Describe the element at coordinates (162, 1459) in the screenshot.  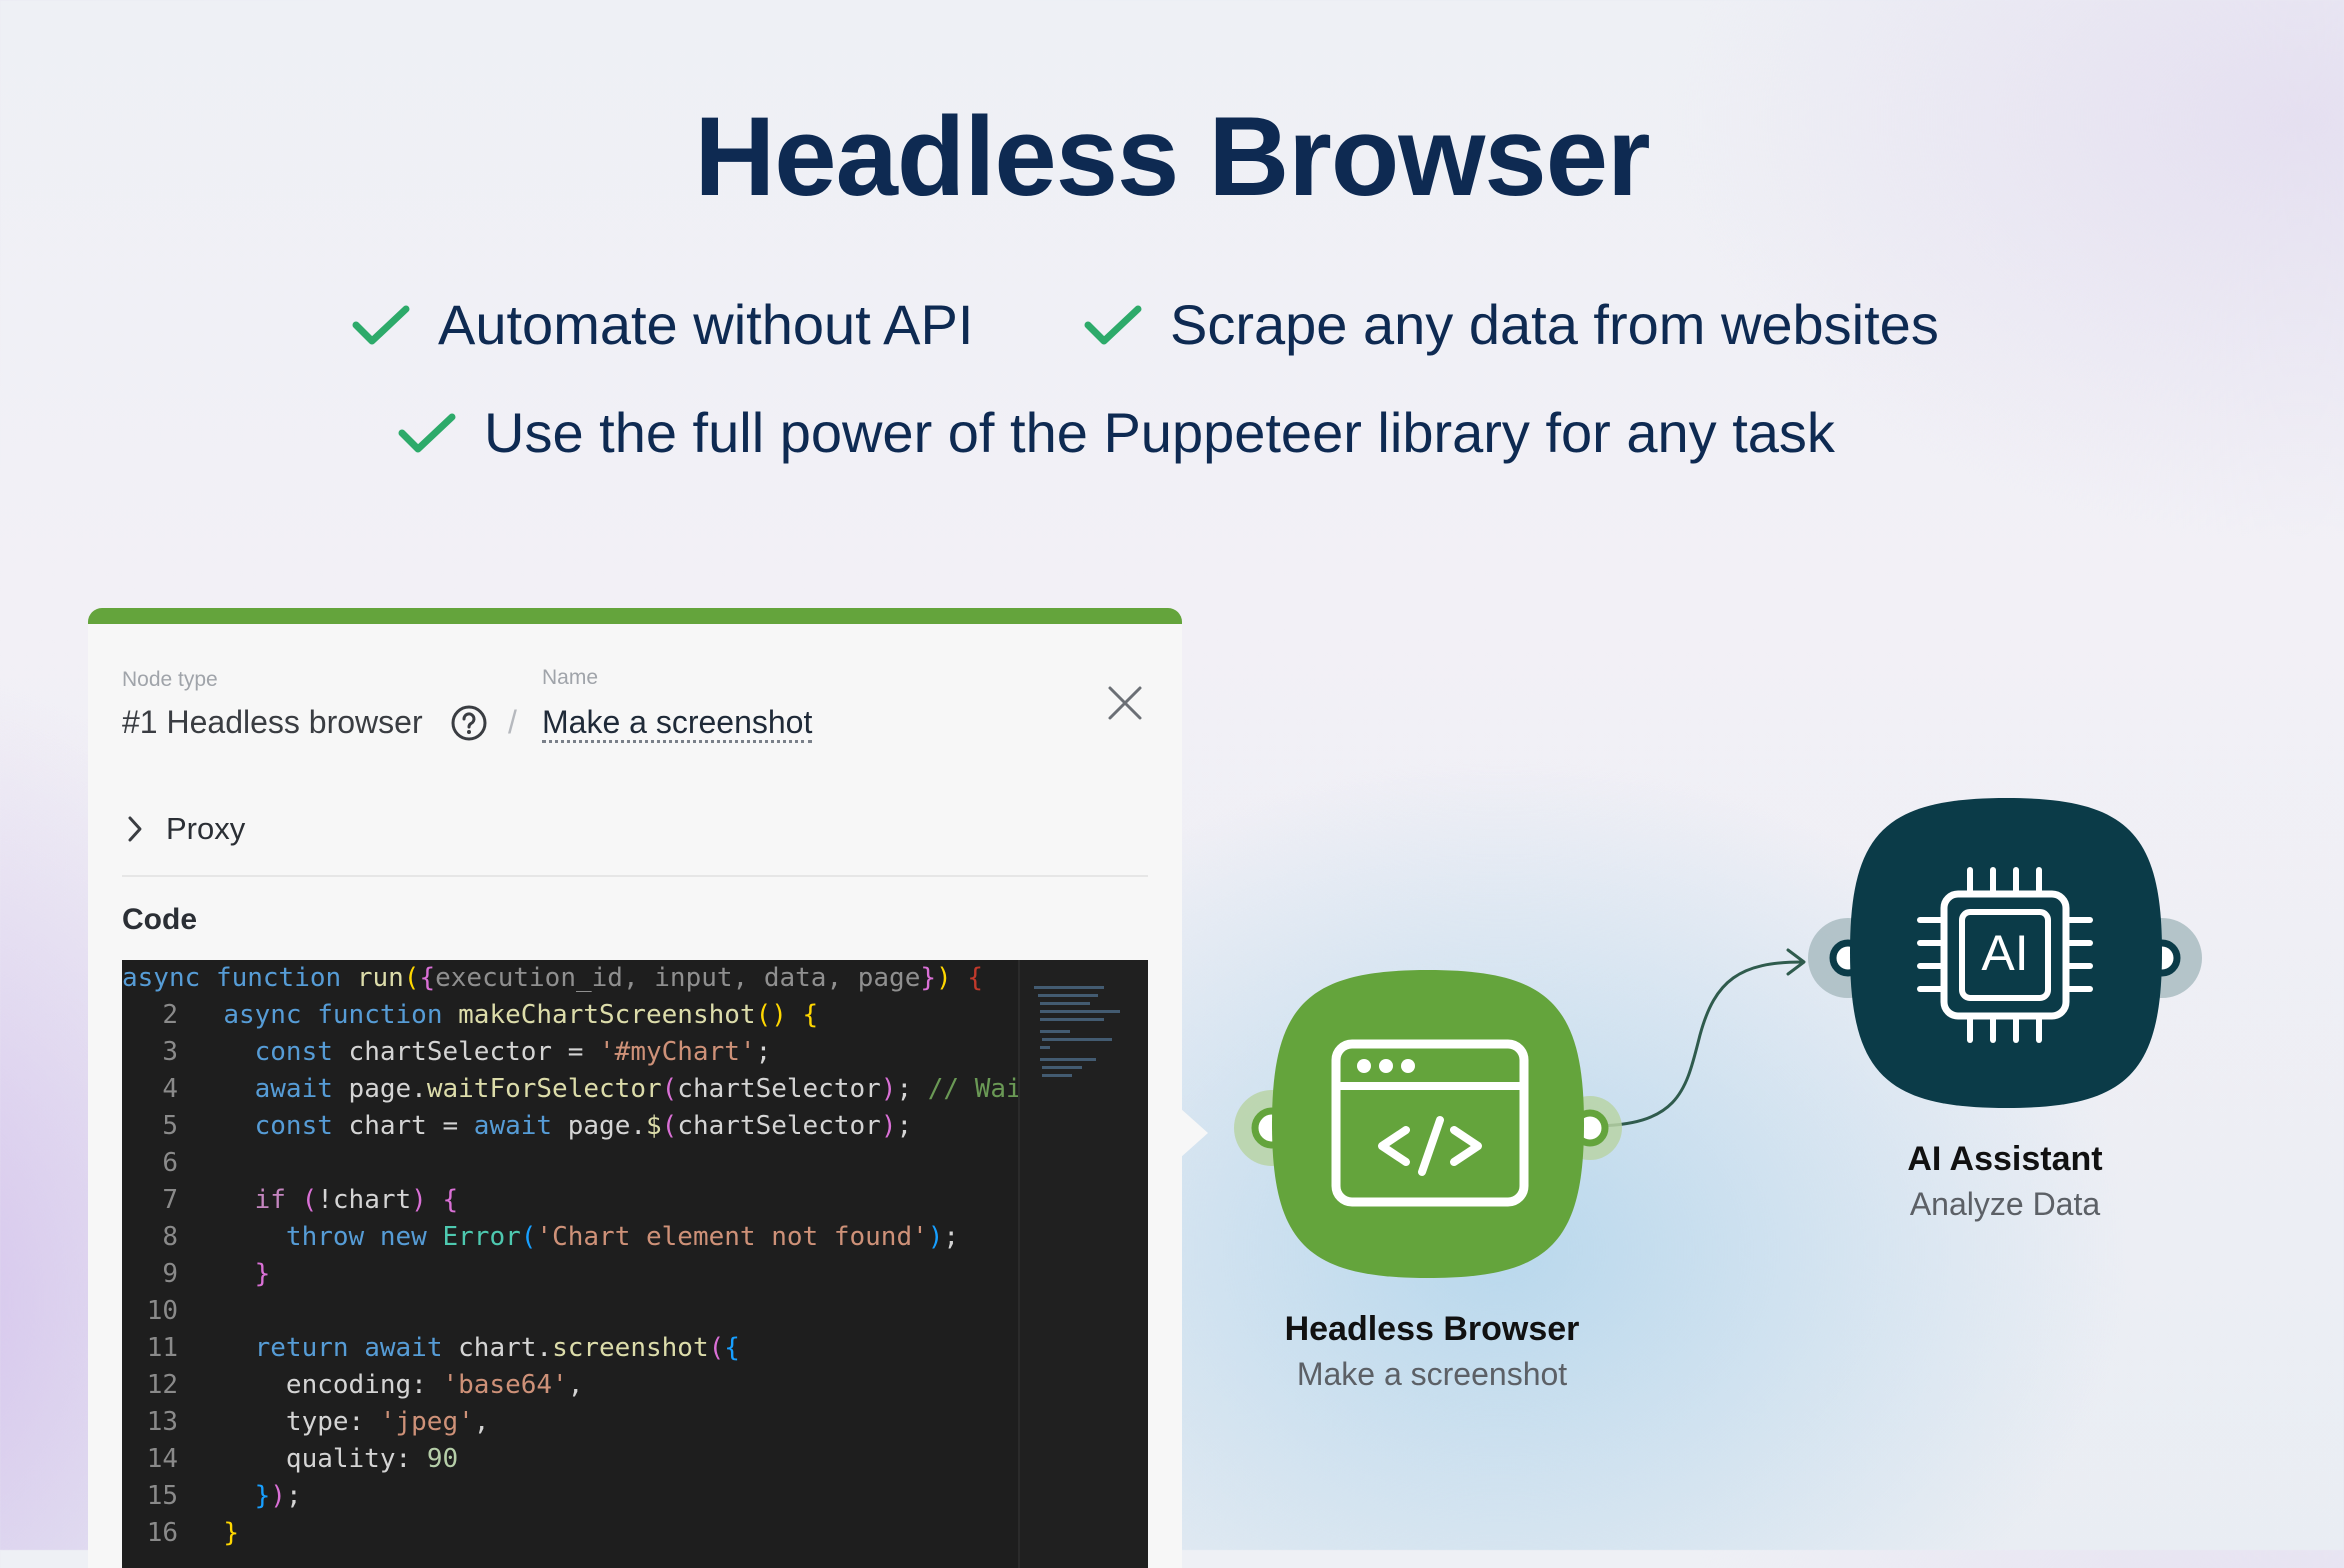
I see `line-number: 14` at that location.